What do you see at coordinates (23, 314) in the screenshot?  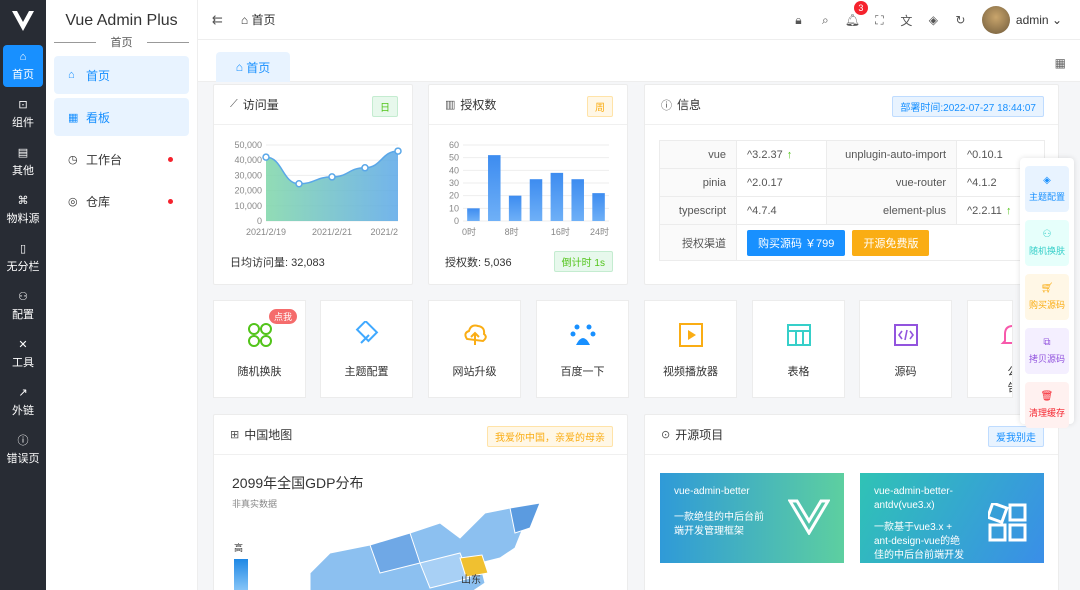 I see `rail-item-label: 配置` at bounding box center [23, 314].